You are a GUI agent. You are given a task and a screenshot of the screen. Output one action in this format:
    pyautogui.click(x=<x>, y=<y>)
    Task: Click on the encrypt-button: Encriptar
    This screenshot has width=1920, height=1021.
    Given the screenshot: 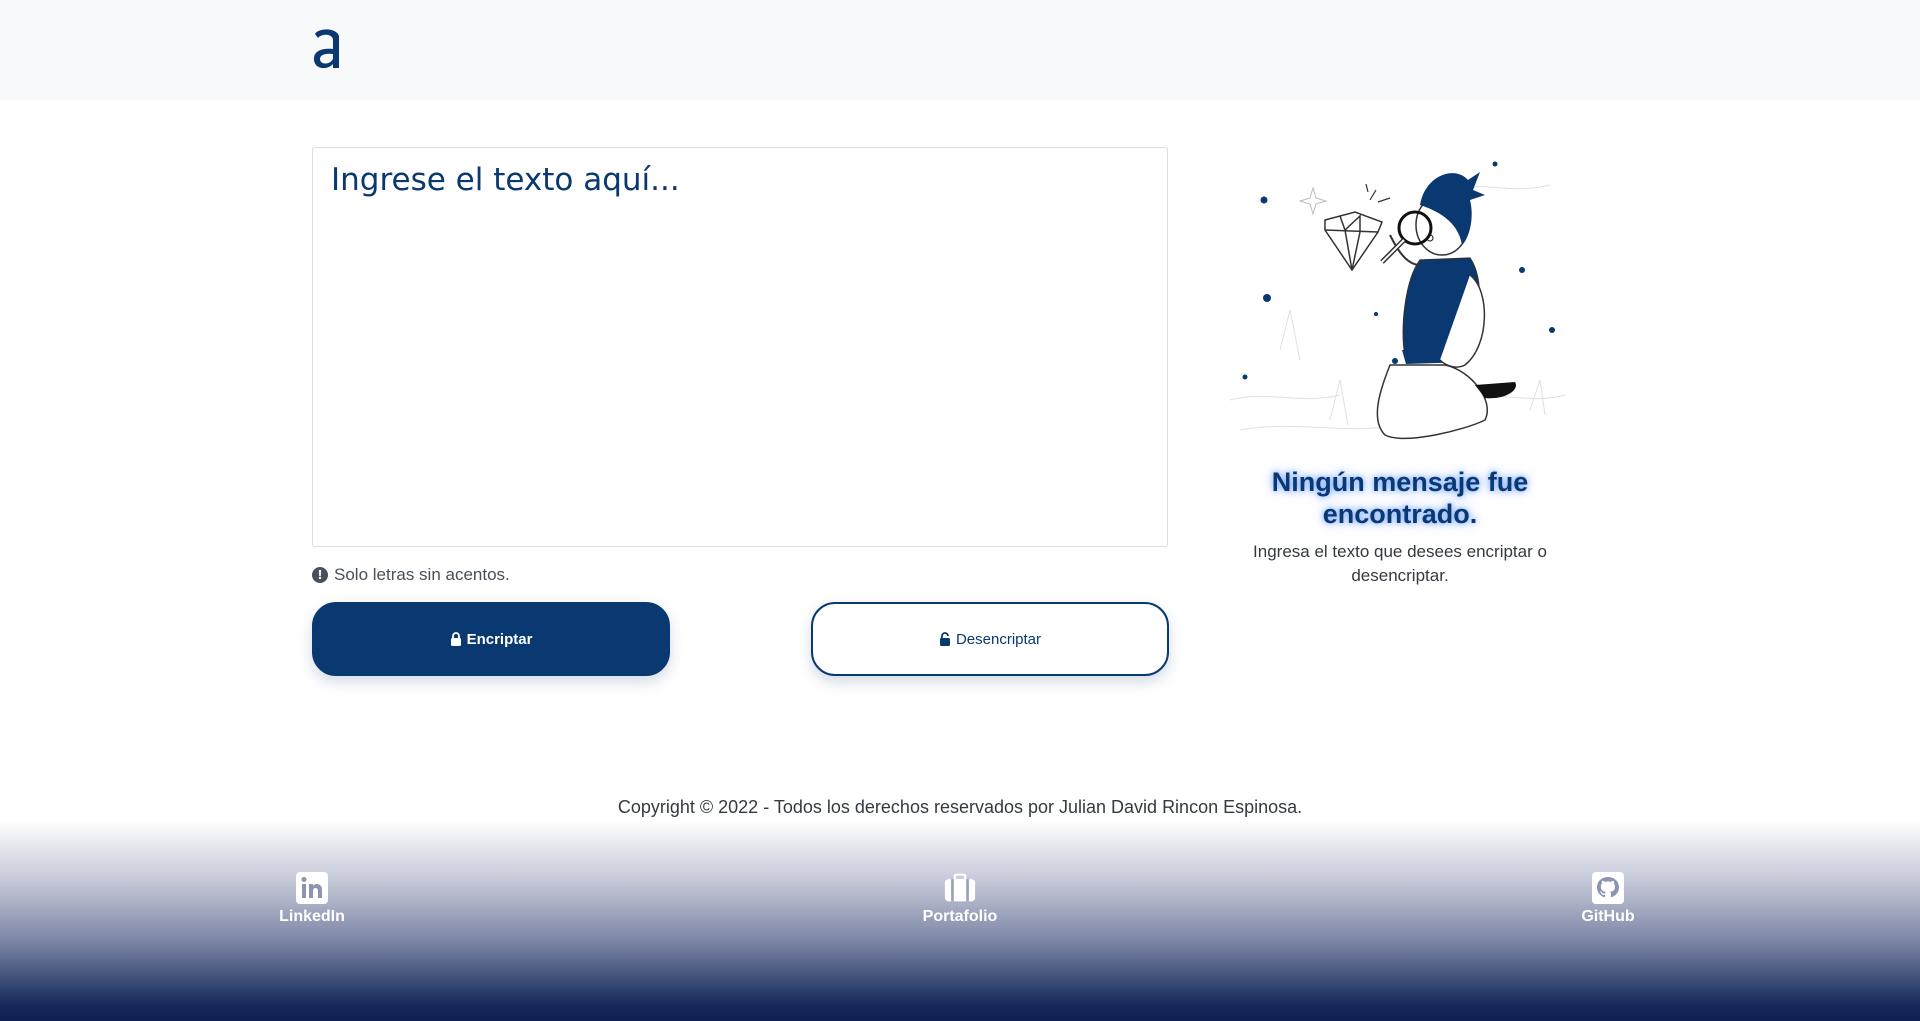 What is the action you would take?
    pyautogui.click(x=491, y=639)
    